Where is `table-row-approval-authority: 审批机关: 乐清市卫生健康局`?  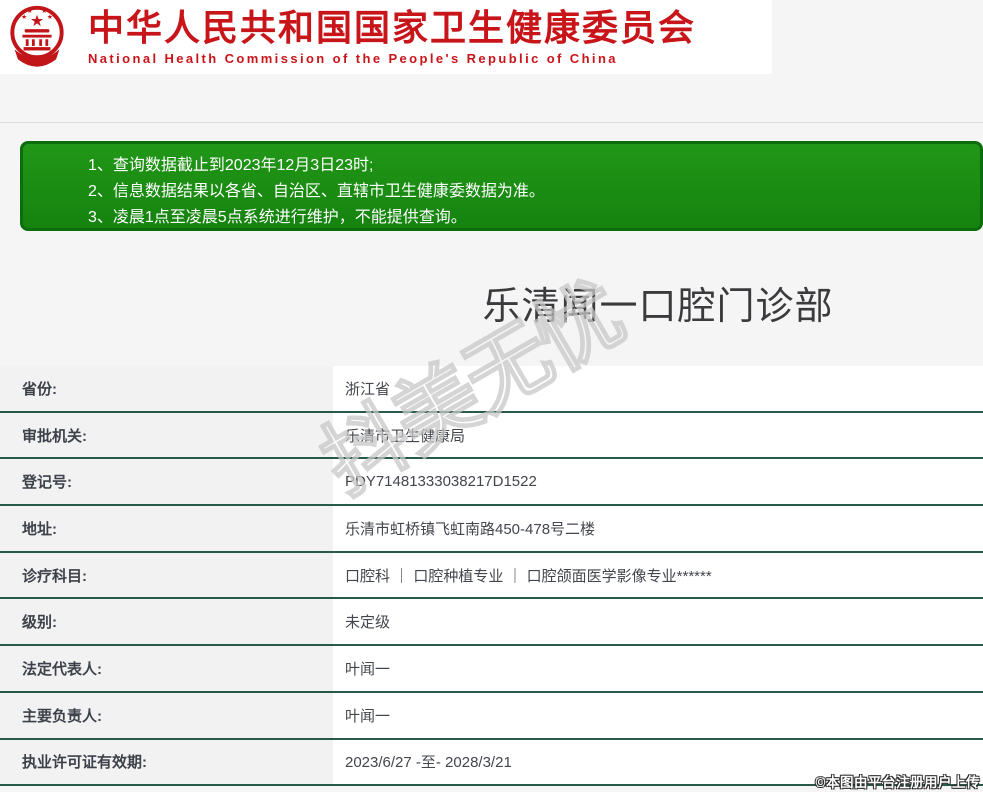
table-row-approval-authority: 审批机关: 乐清市卫生健康局 is located at coordinates (491, 436).